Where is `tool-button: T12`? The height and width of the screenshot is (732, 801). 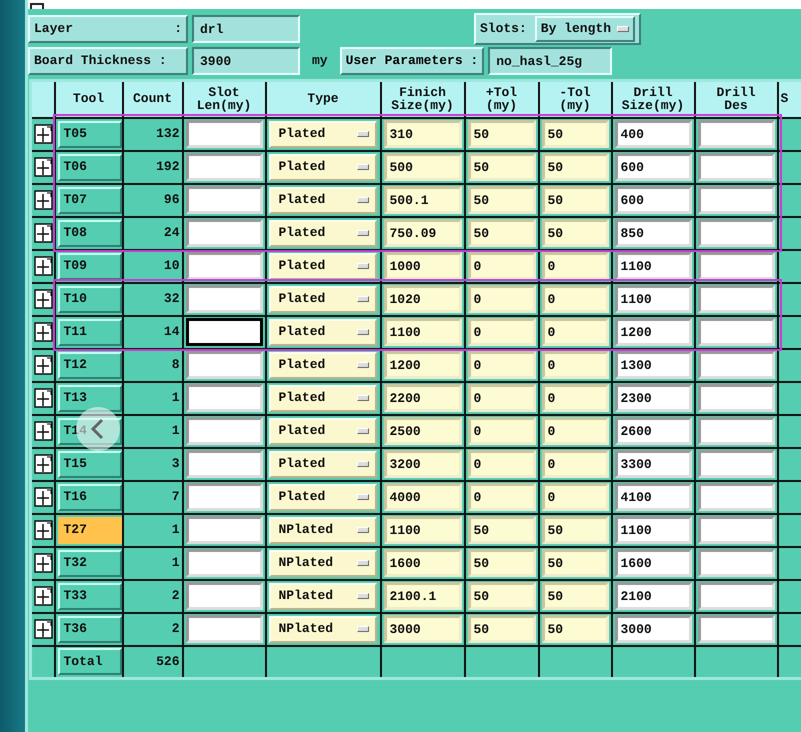
tool-button: T12 is located at coordinates (90, 365).